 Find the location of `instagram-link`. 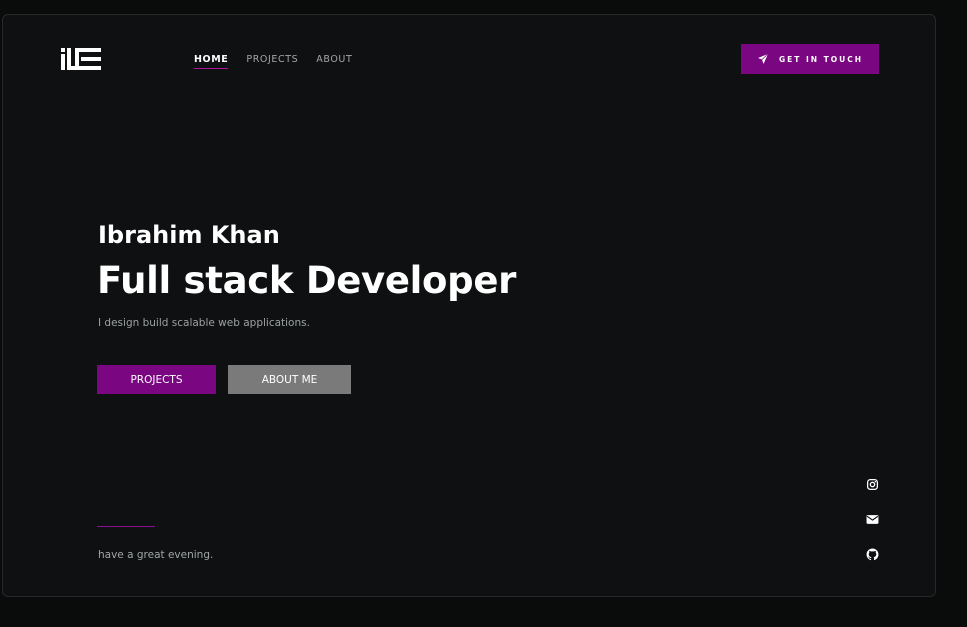

instagram-link is located at coordinates (872, 484).